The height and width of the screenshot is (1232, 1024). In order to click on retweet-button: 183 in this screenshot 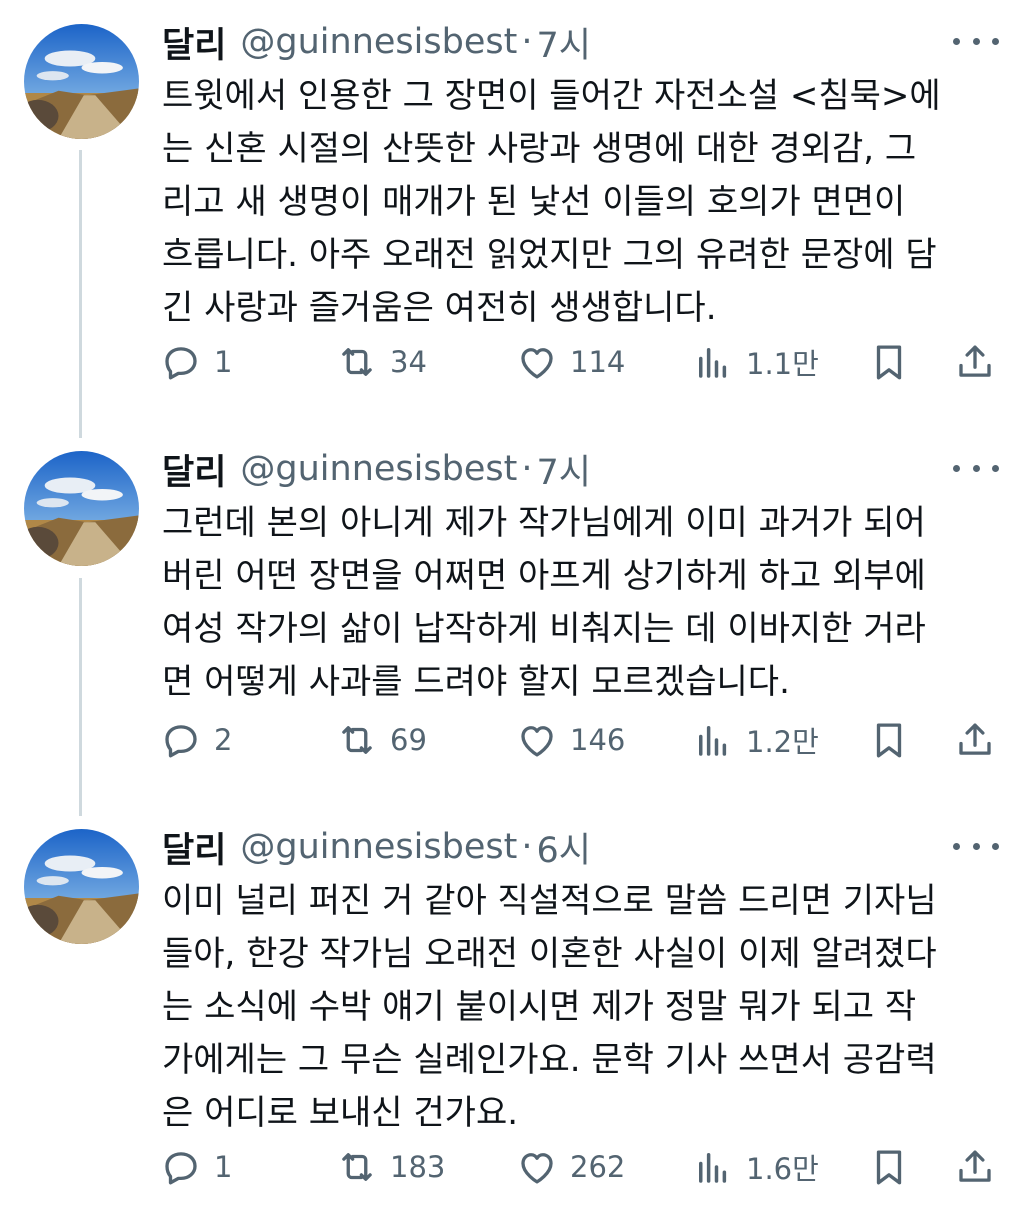, I will do `click(390, 1167)`.